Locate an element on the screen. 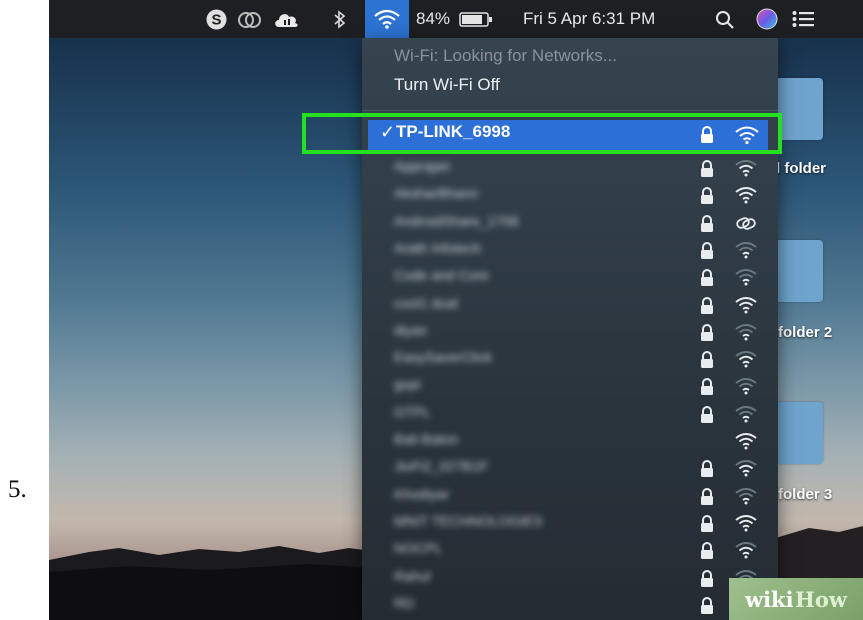 The height and width of the screenshot is (620, 863). network-name: cool1 dual is located at coordinates (426, 302).